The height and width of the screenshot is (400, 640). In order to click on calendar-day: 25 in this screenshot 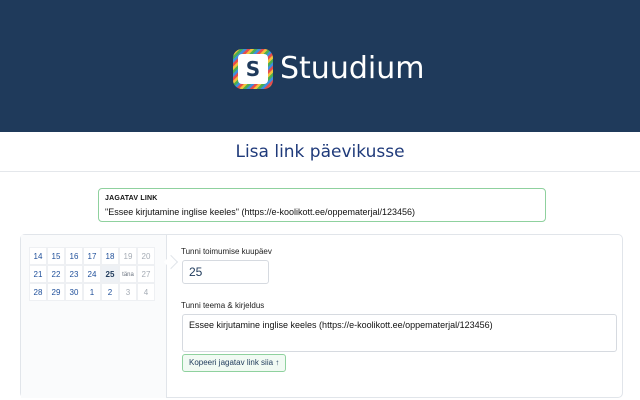, I will do `click(110, 274)`.